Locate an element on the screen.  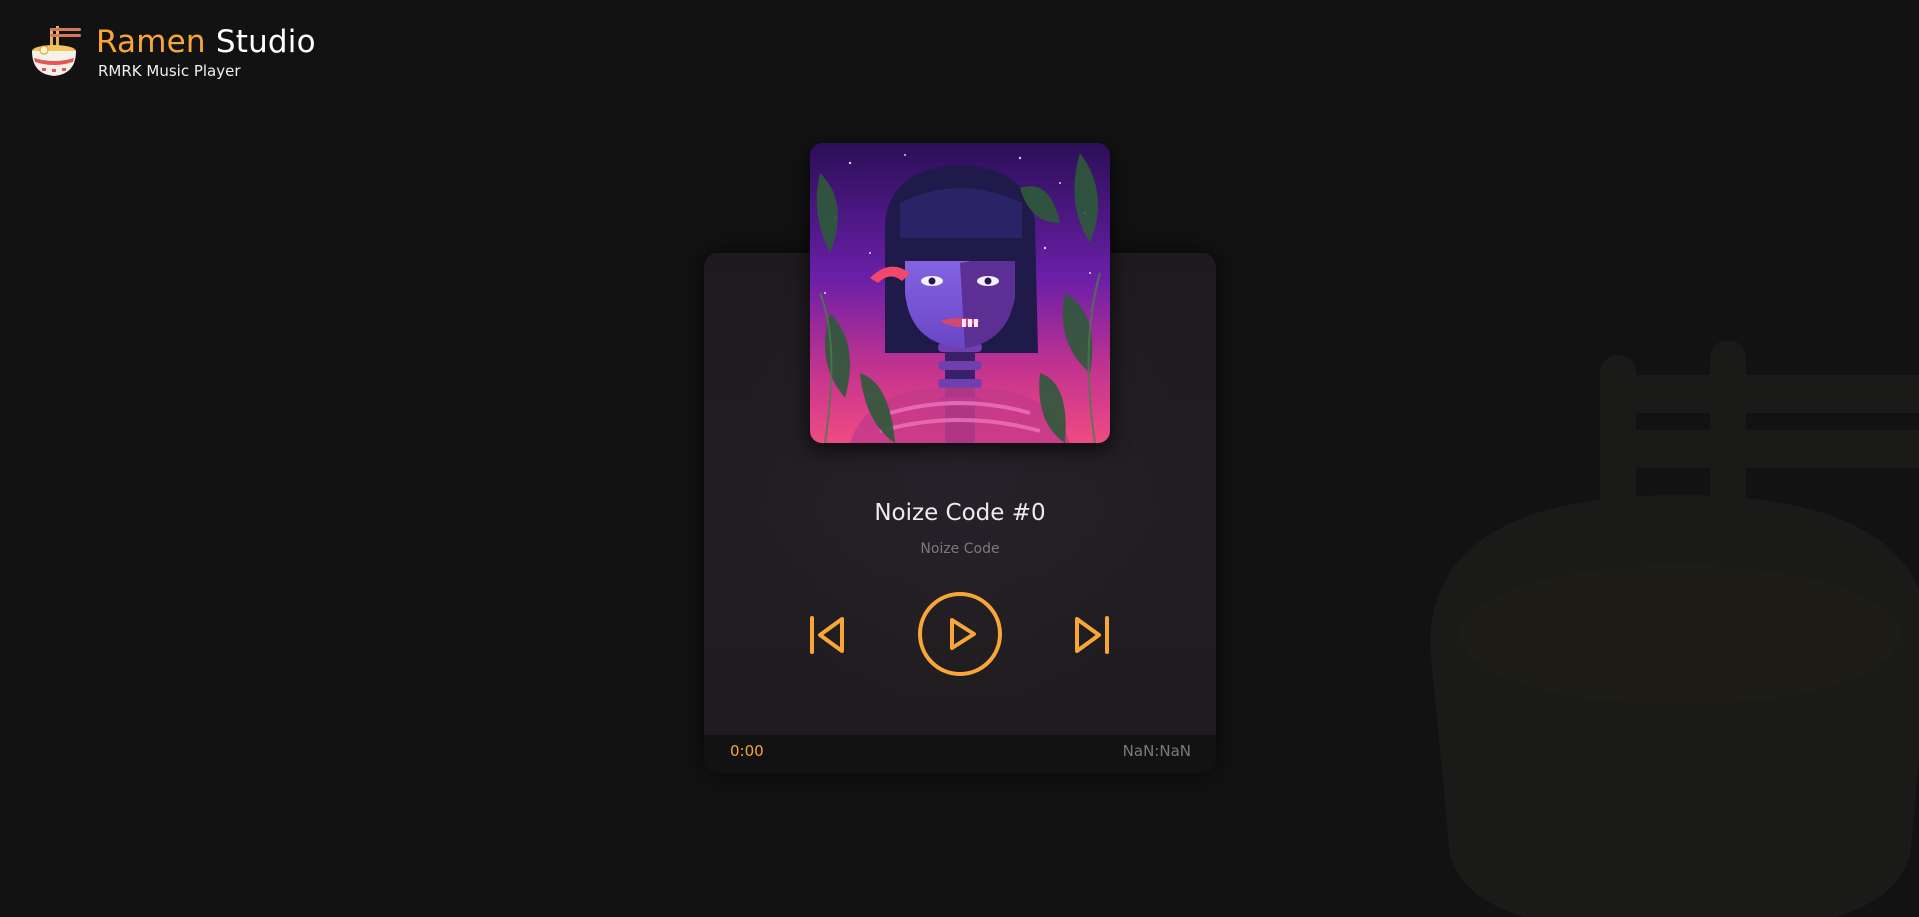
brand-title: Ramen Studio is located at coordinates (206, 42).